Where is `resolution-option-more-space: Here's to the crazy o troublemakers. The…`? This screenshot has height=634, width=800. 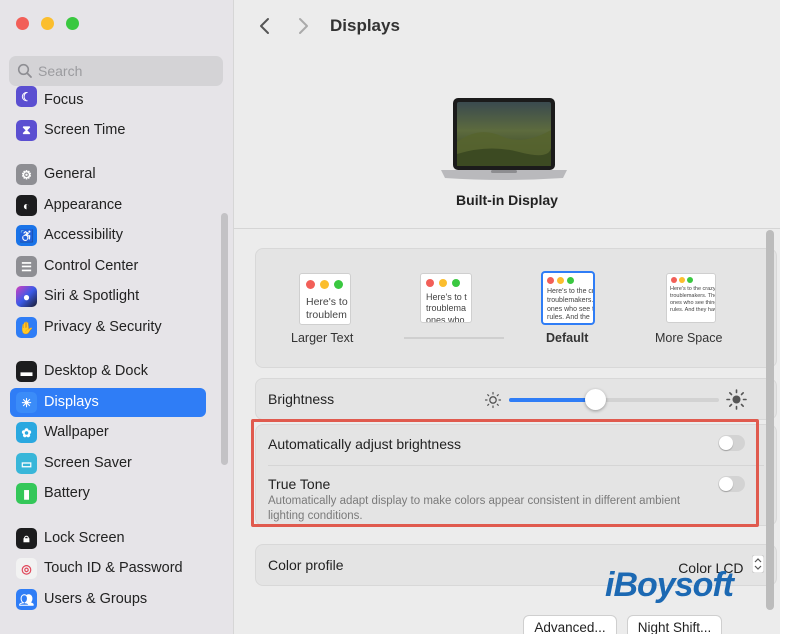
resolution-option-more-space: Here's to the crazy o troublemakers. The… is located at coordinates (691, 298).